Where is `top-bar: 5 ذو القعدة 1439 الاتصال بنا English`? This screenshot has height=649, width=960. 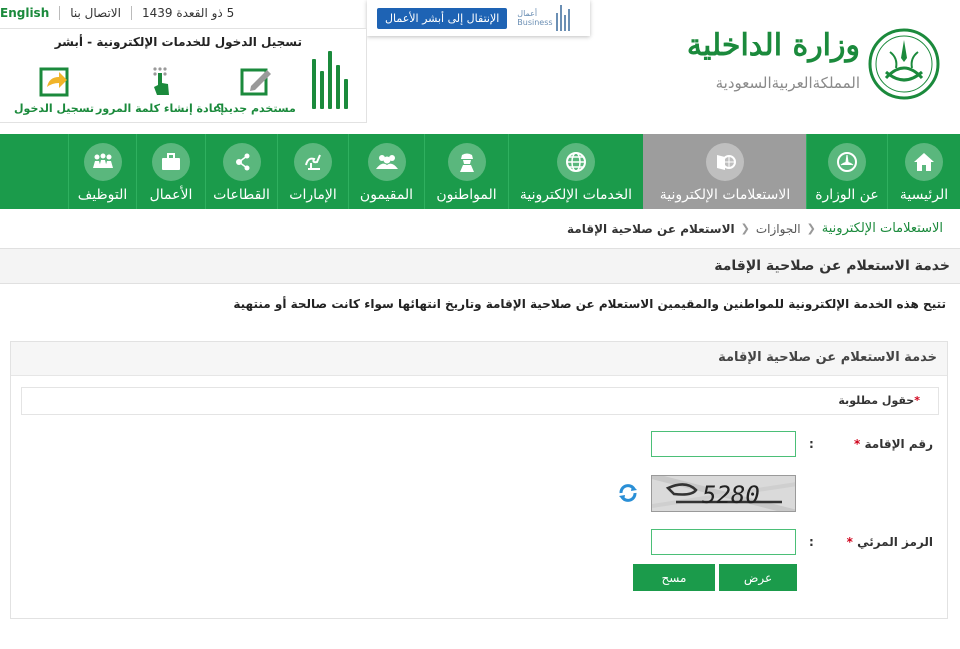 top-bar: 5 ذو القعدة 1439 الاتصال بنا English is located at coordinates (121, 13).